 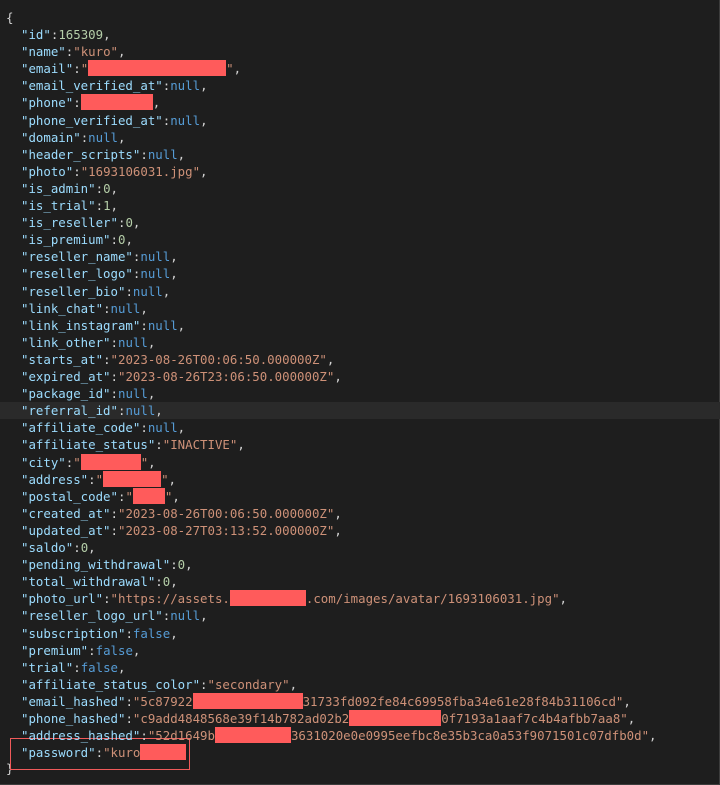 I want to click on json-key: "postal_code", so click(x=69, y=496).